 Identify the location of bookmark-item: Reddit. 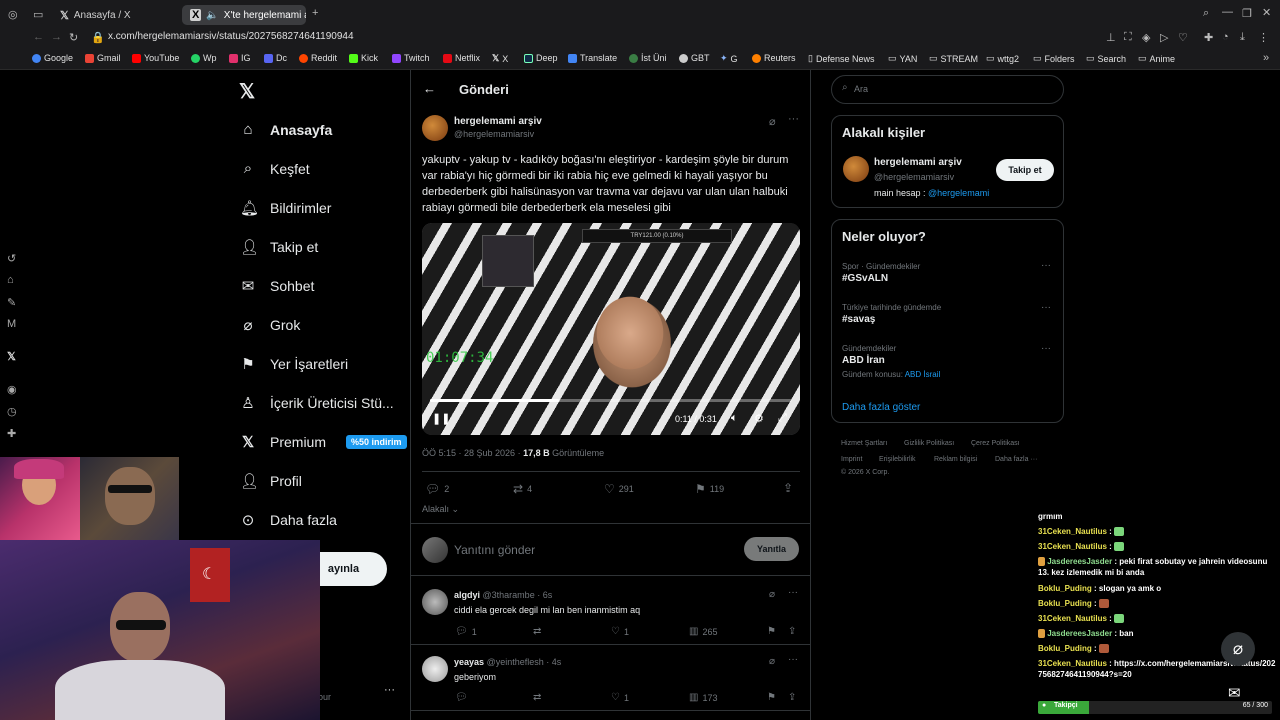
(318, 58).